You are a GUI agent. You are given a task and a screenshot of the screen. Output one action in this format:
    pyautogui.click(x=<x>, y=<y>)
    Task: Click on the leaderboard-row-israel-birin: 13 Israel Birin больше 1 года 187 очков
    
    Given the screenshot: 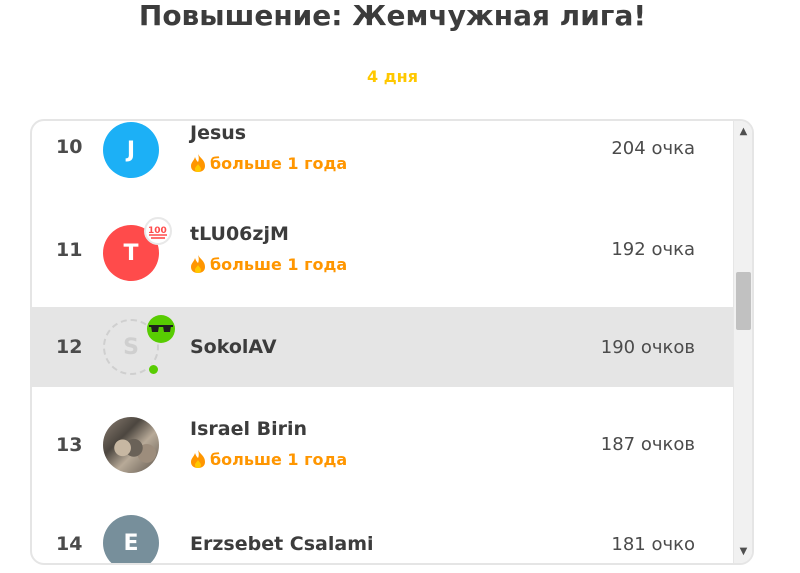 What is the action you would take?
    pyautogui.click(x=383, y=442)
    